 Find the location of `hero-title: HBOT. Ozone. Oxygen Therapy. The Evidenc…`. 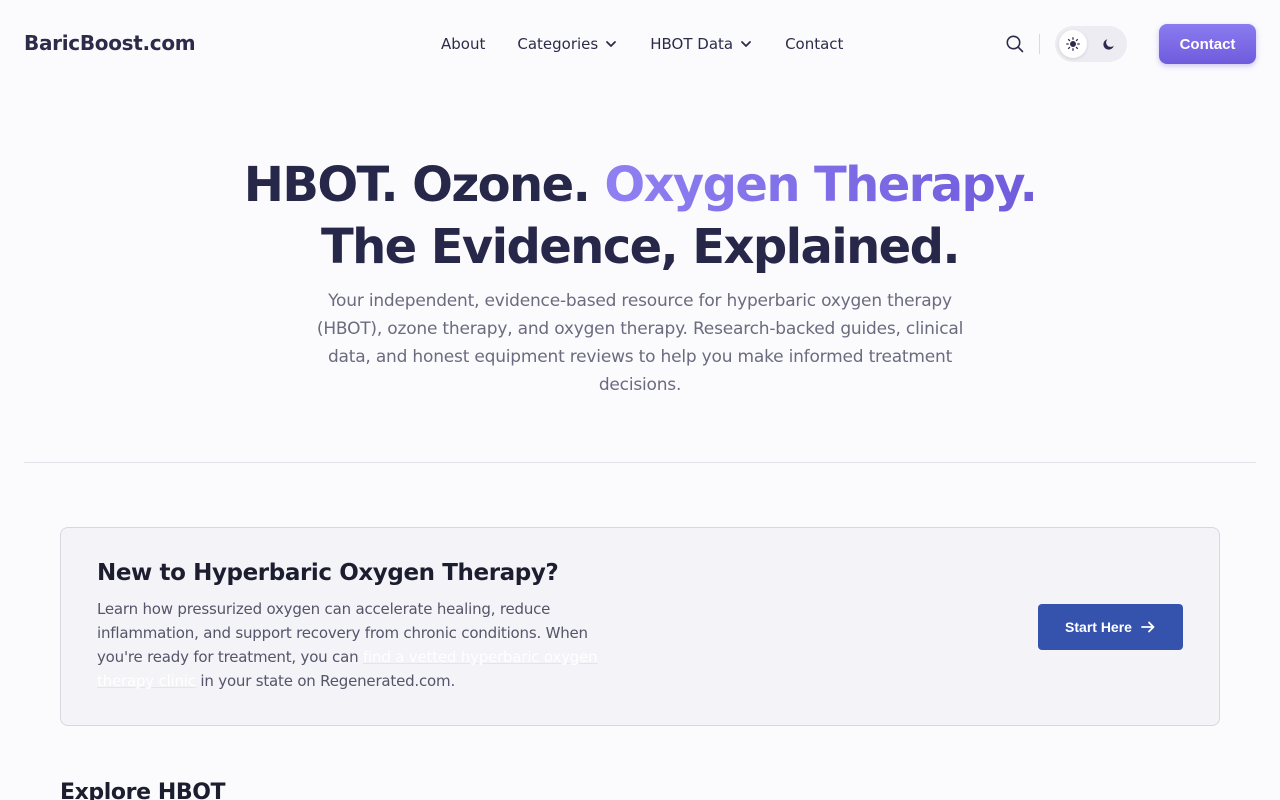

hero-title: HBOT. Ozone. Oxygen Therapy. The Evidenc… is located at coordinates (640, 216).